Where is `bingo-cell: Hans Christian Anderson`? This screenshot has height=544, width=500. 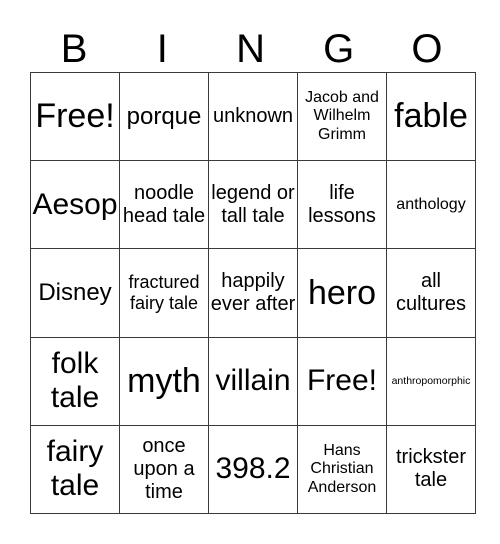
bingo-cell: Hans Christian Anderson is located at coordinates (342, 469).